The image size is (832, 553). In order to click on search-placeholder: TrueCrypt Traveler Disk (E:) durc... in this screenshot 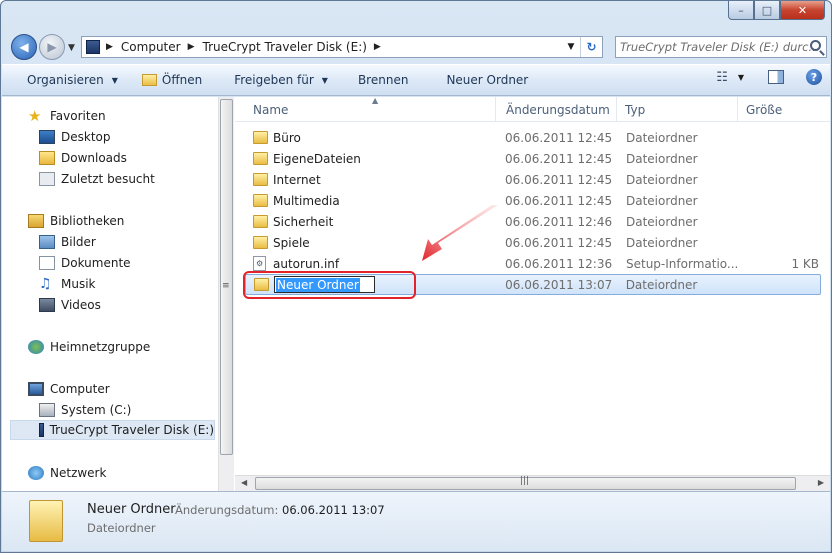, I will do `click(720, 47)`.